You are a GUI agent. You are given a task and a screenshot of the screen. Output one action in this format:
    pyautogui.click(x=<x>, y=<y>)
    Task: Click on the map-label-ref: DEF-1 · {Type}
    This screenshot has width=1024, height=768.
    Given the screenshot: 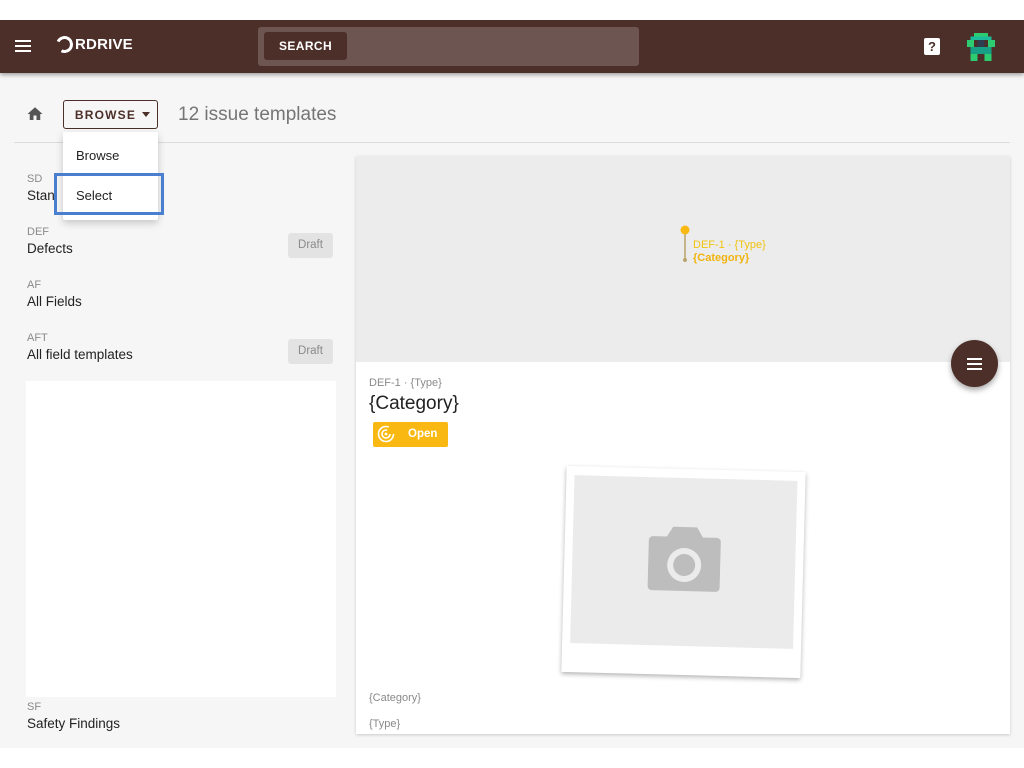 What is the action you would take?
    pyautogui.click(x=729, y=245)
    